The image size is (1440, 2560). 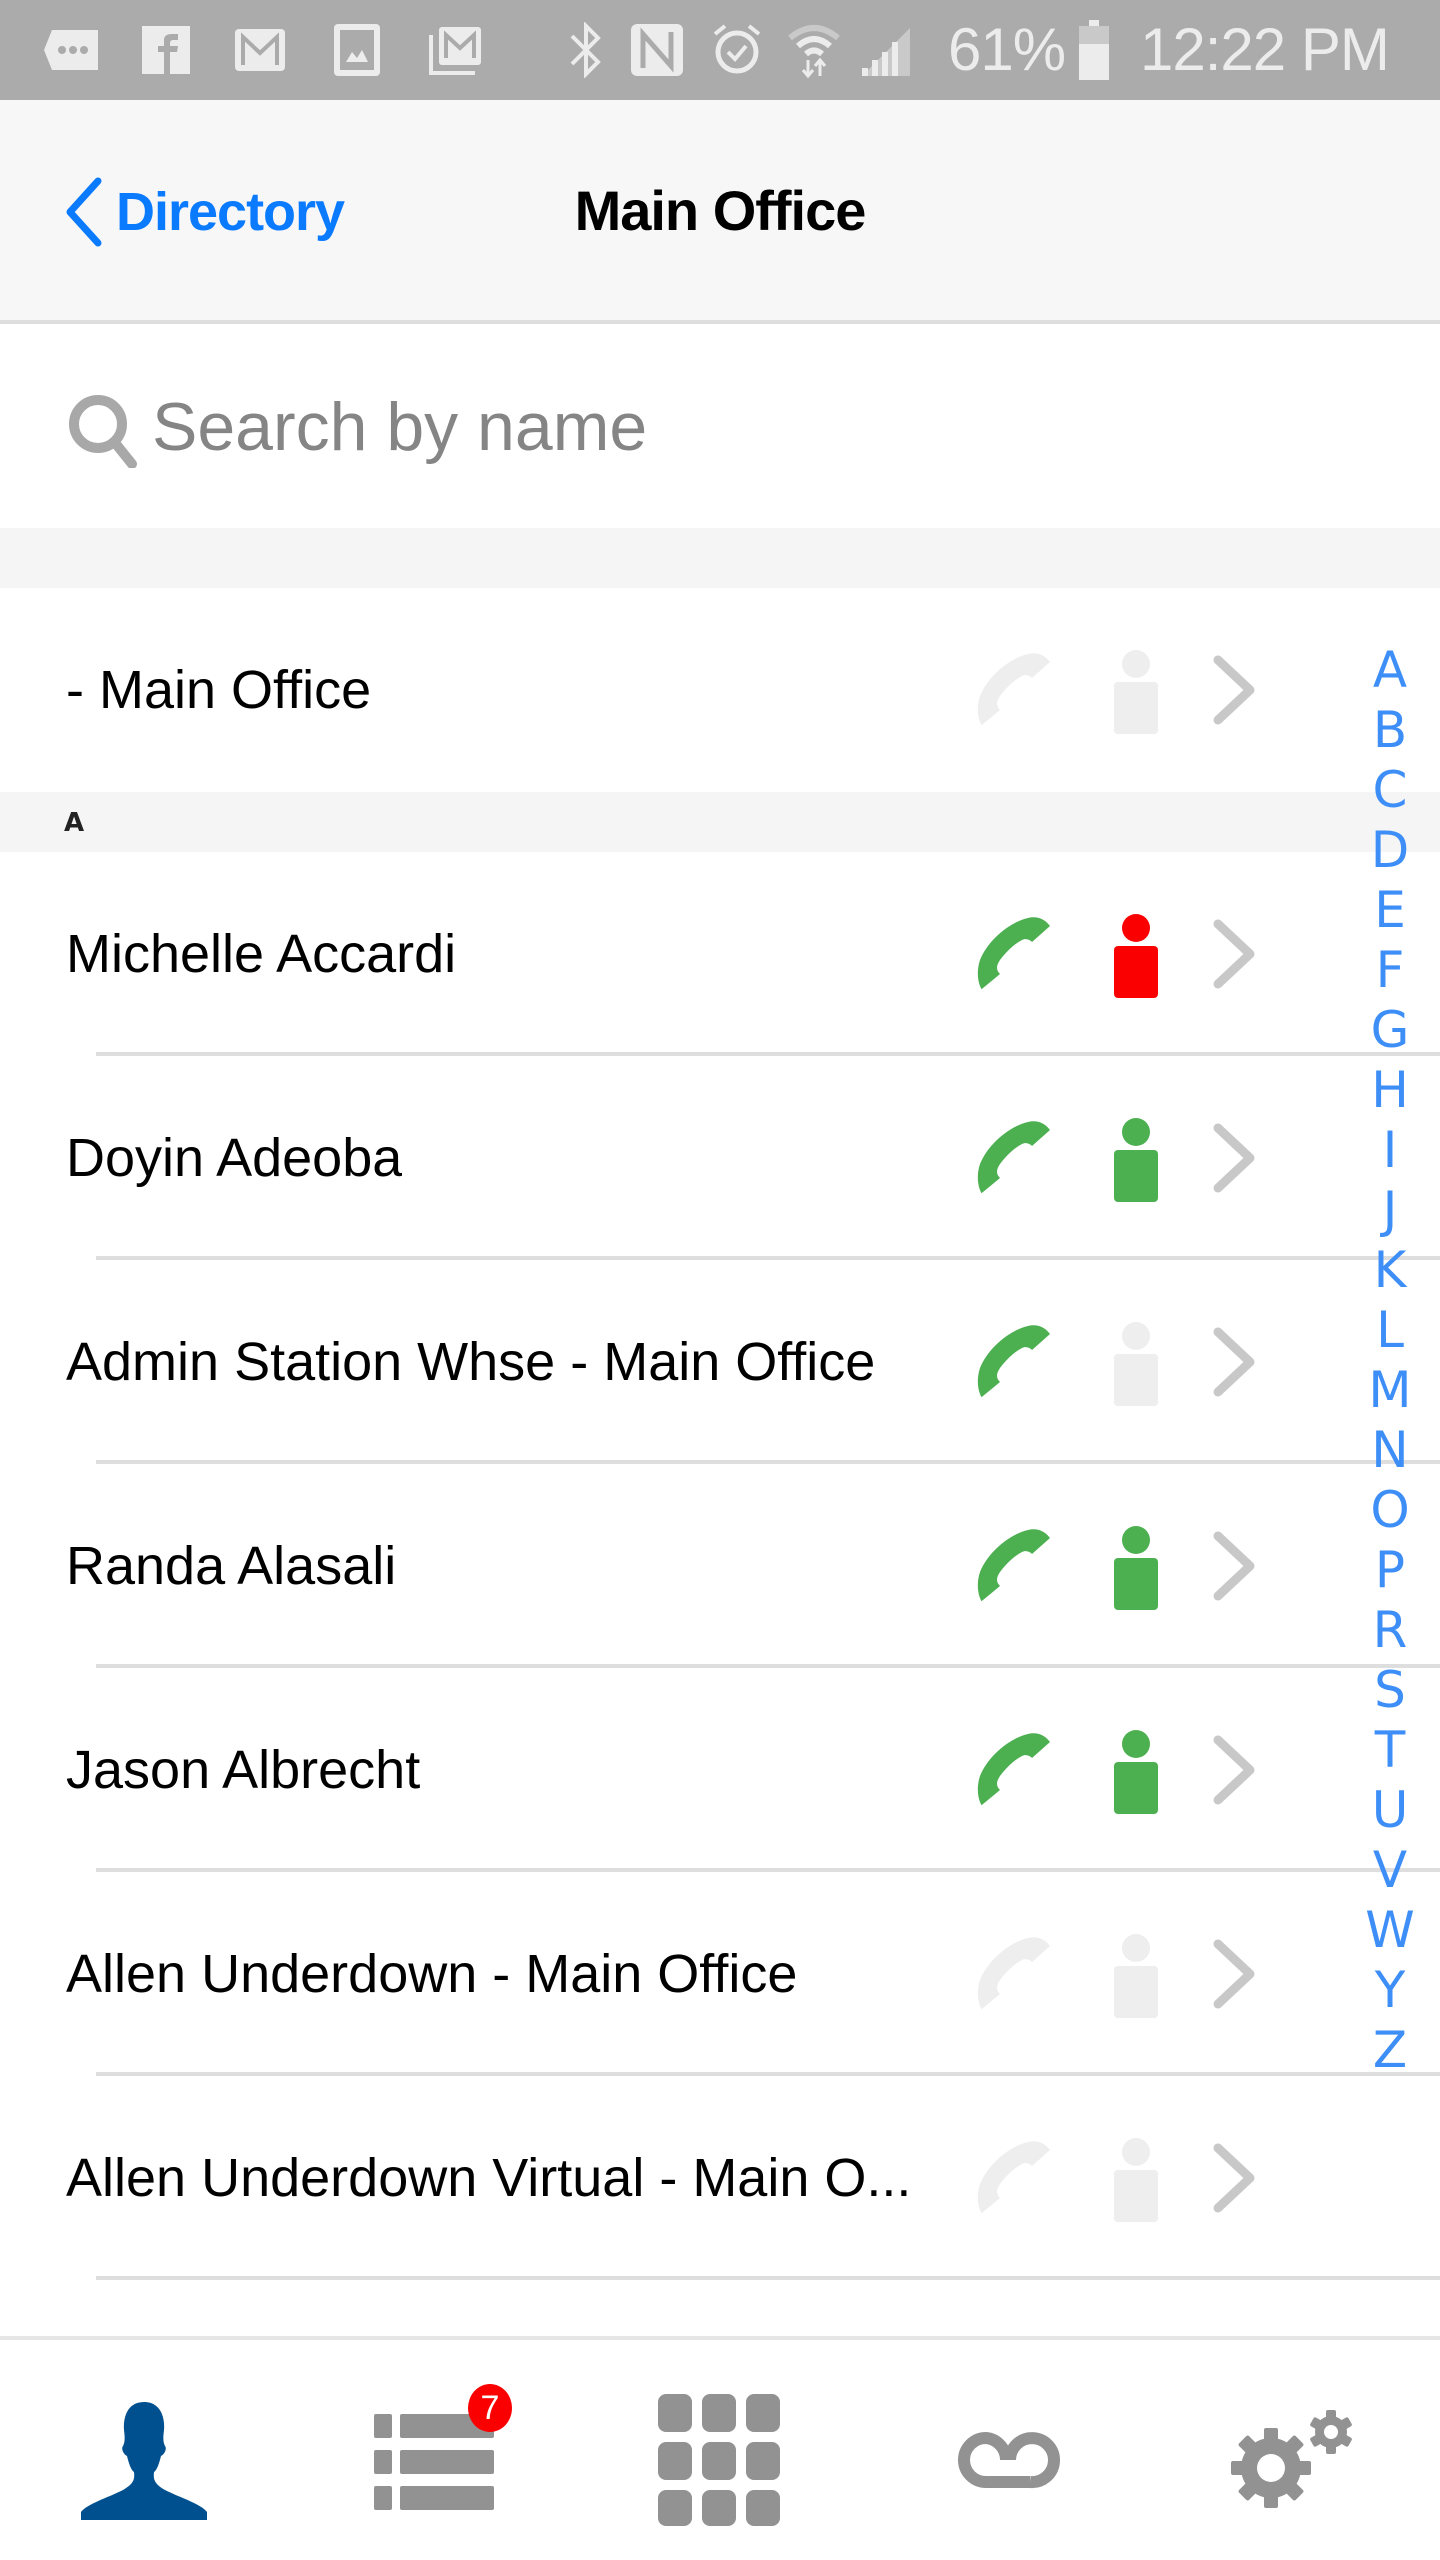 What do you see at coordinates (720, 822) in the screenshot?
I see `section-header: A` at bounding box center [720, 822].